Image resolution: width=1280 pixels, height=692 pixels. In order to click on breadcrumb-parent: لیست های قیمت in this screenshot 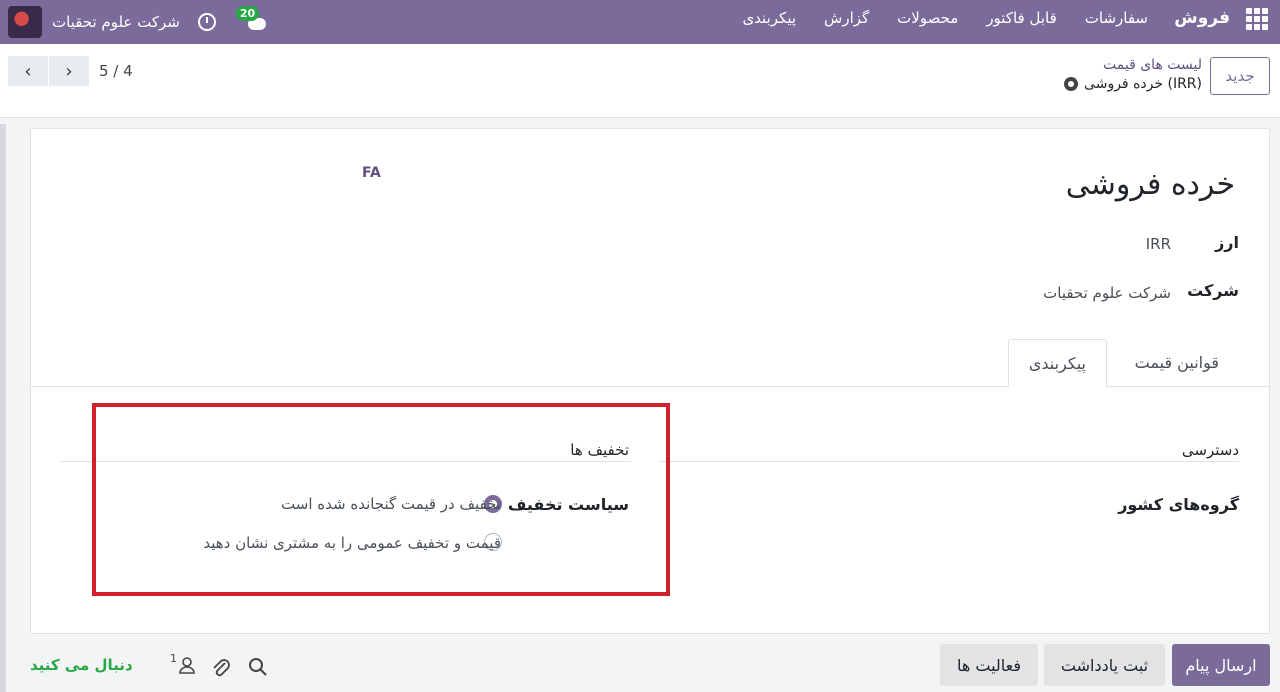, I will do `click(1133, 65)`.